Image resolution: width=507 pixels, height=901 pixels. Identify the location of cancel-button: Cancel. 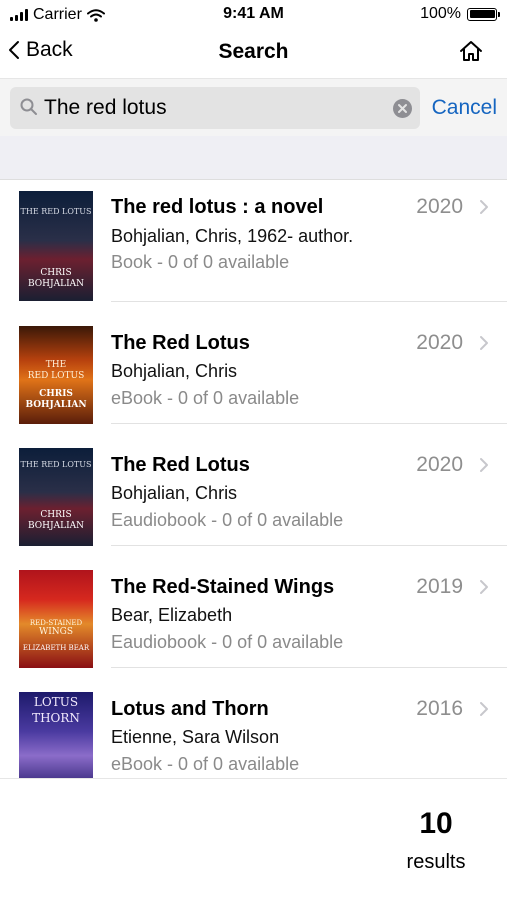
(464, 108).